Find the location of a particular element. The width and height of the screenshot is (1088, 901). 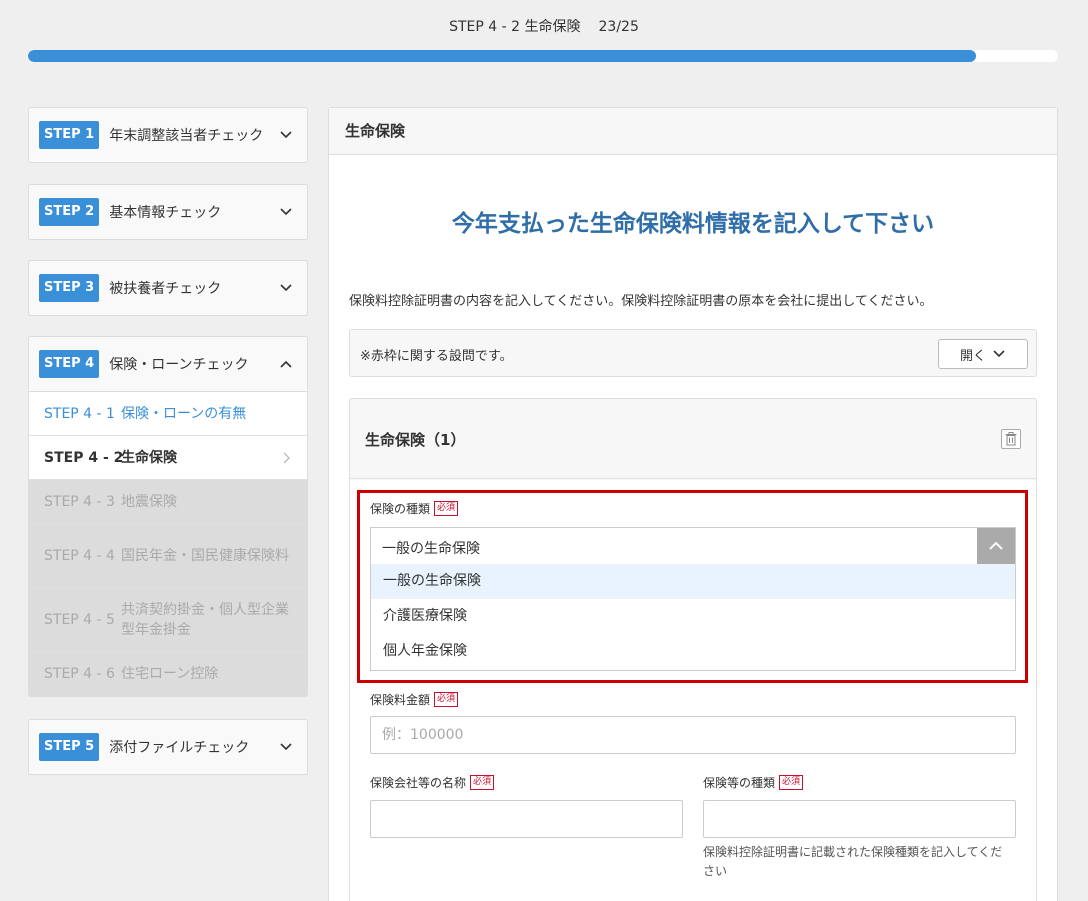

insurance-type-dropdown: 一般の生命保険 介護医療保険 個人年金保険 is located at coordinates (693, 617).